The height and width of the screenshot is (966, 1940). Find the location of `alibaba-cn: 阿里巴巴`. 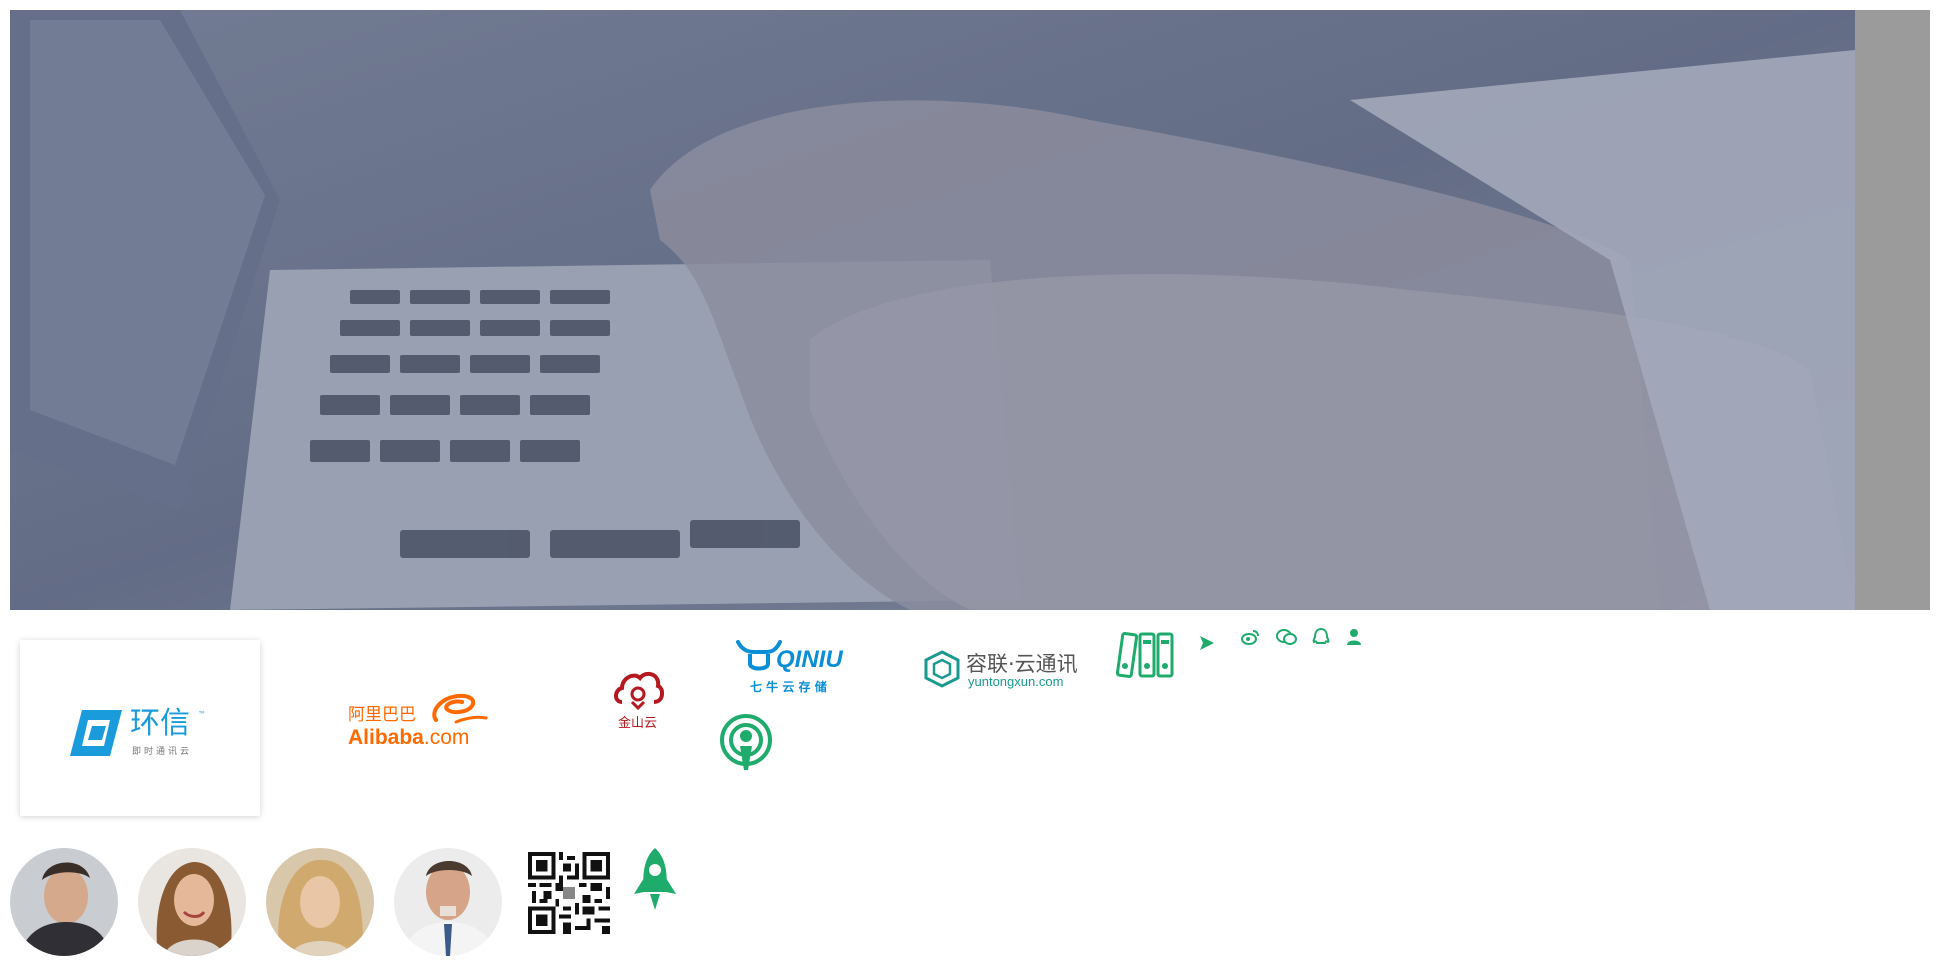

alibaba-cn: 阿里巴巴 is located at coordinates (382, 715).